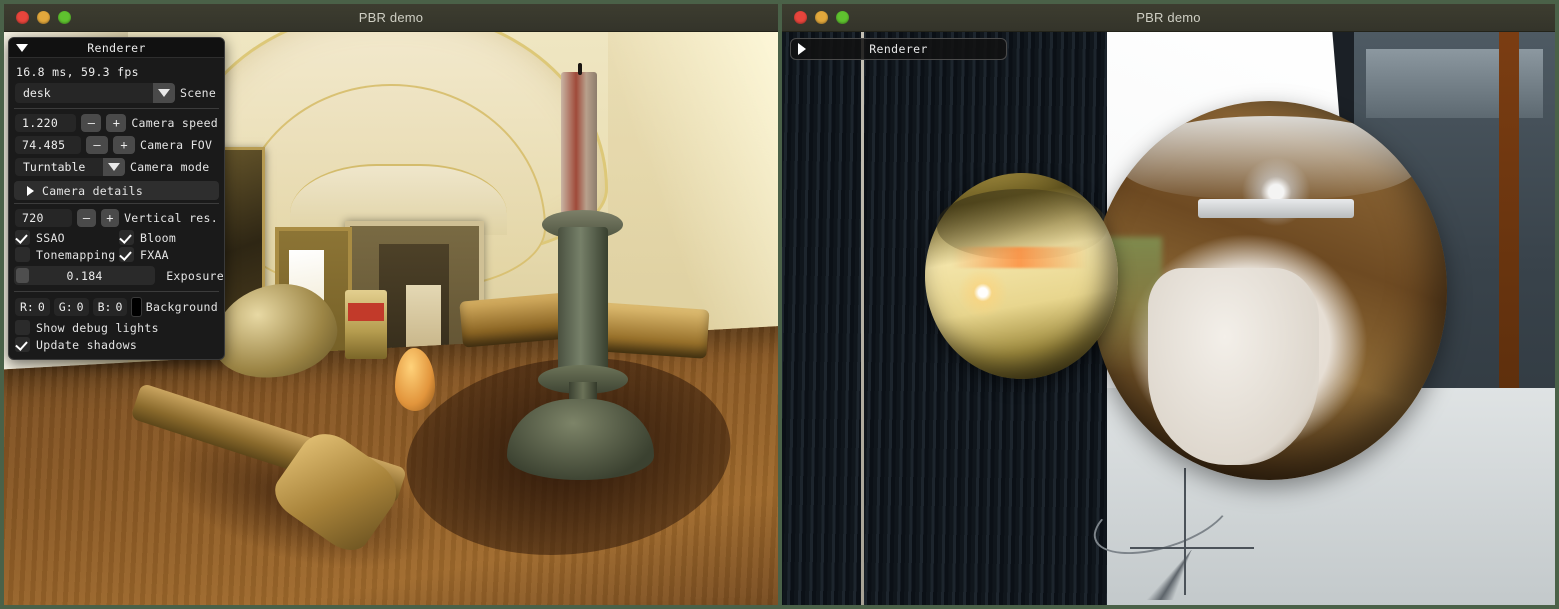  I want to click on background-b-field: B: 0, so click(110, 307).